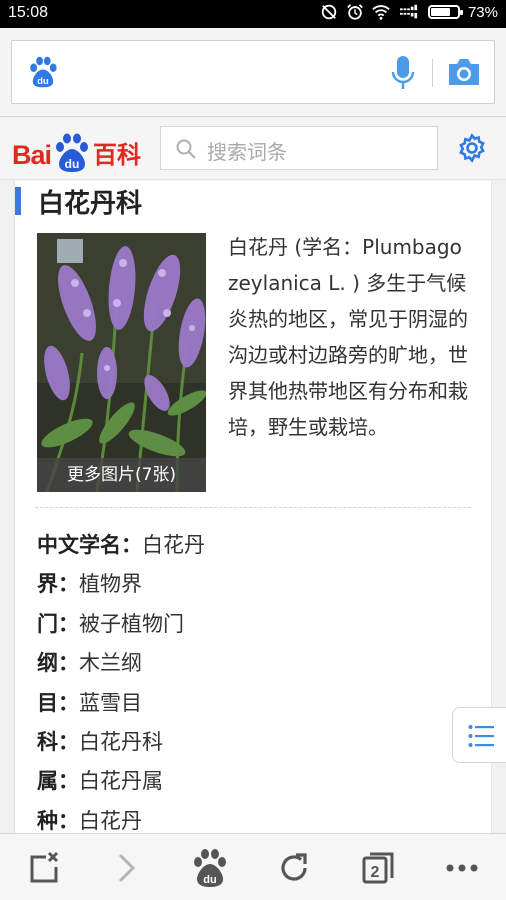  I want to click on search-placeholder: 搜索词条, so click(247, 152).